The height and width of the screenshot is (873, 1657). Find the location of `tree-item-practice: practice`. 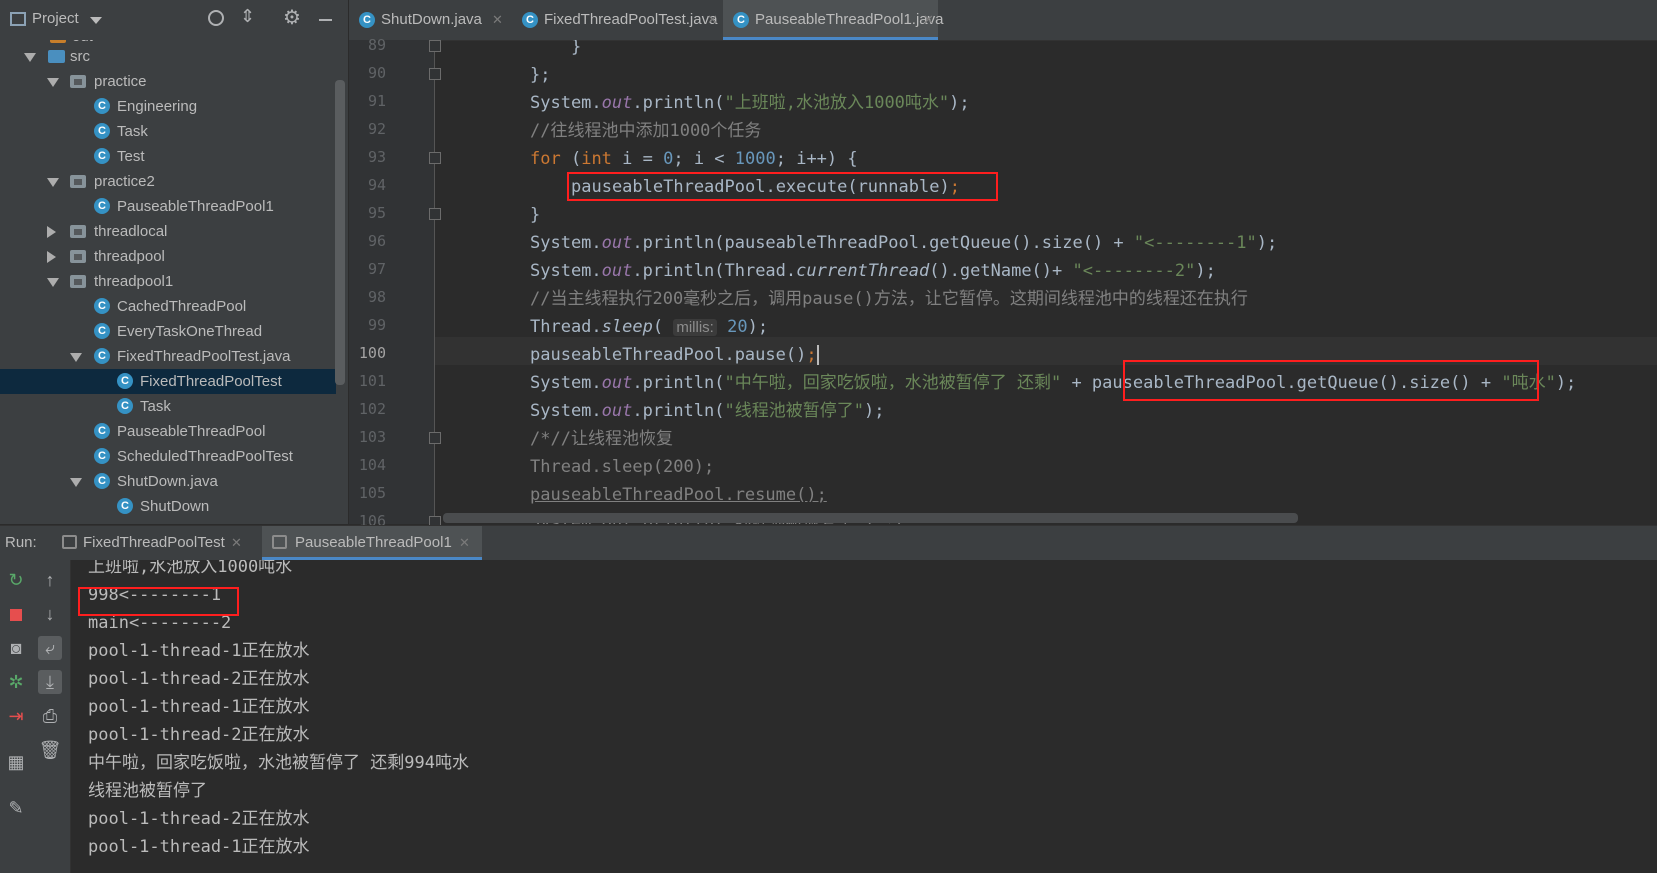

tree-item-practice: practice is located at coordinates (168, 81).